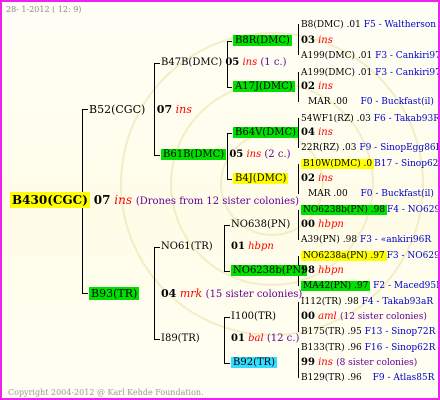  Describe the element at coordinates (325, 86) in the screenshot. I see `f-gf-ggm-breed: ins` at that location.